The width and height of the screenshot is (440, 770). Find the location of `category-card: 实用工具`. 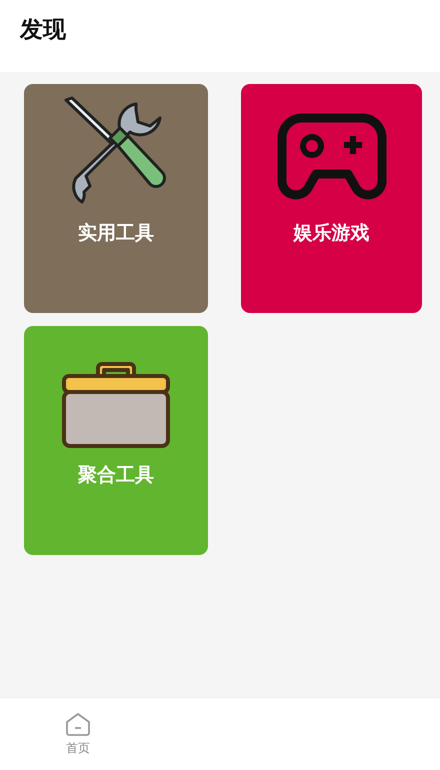

category-card: 实用工具 is located at coordinates (116, 198).